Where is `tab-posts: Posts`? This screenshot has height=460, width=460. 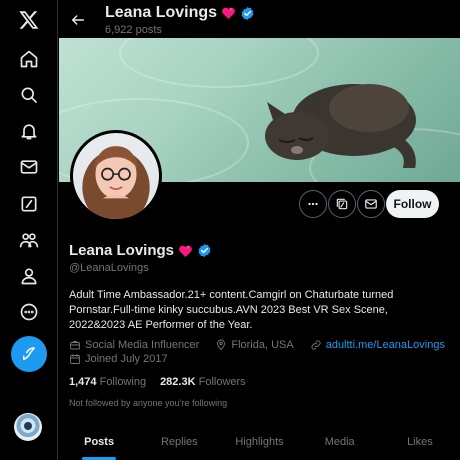
tab-posts: Posts is located at coordinates (99, 444).